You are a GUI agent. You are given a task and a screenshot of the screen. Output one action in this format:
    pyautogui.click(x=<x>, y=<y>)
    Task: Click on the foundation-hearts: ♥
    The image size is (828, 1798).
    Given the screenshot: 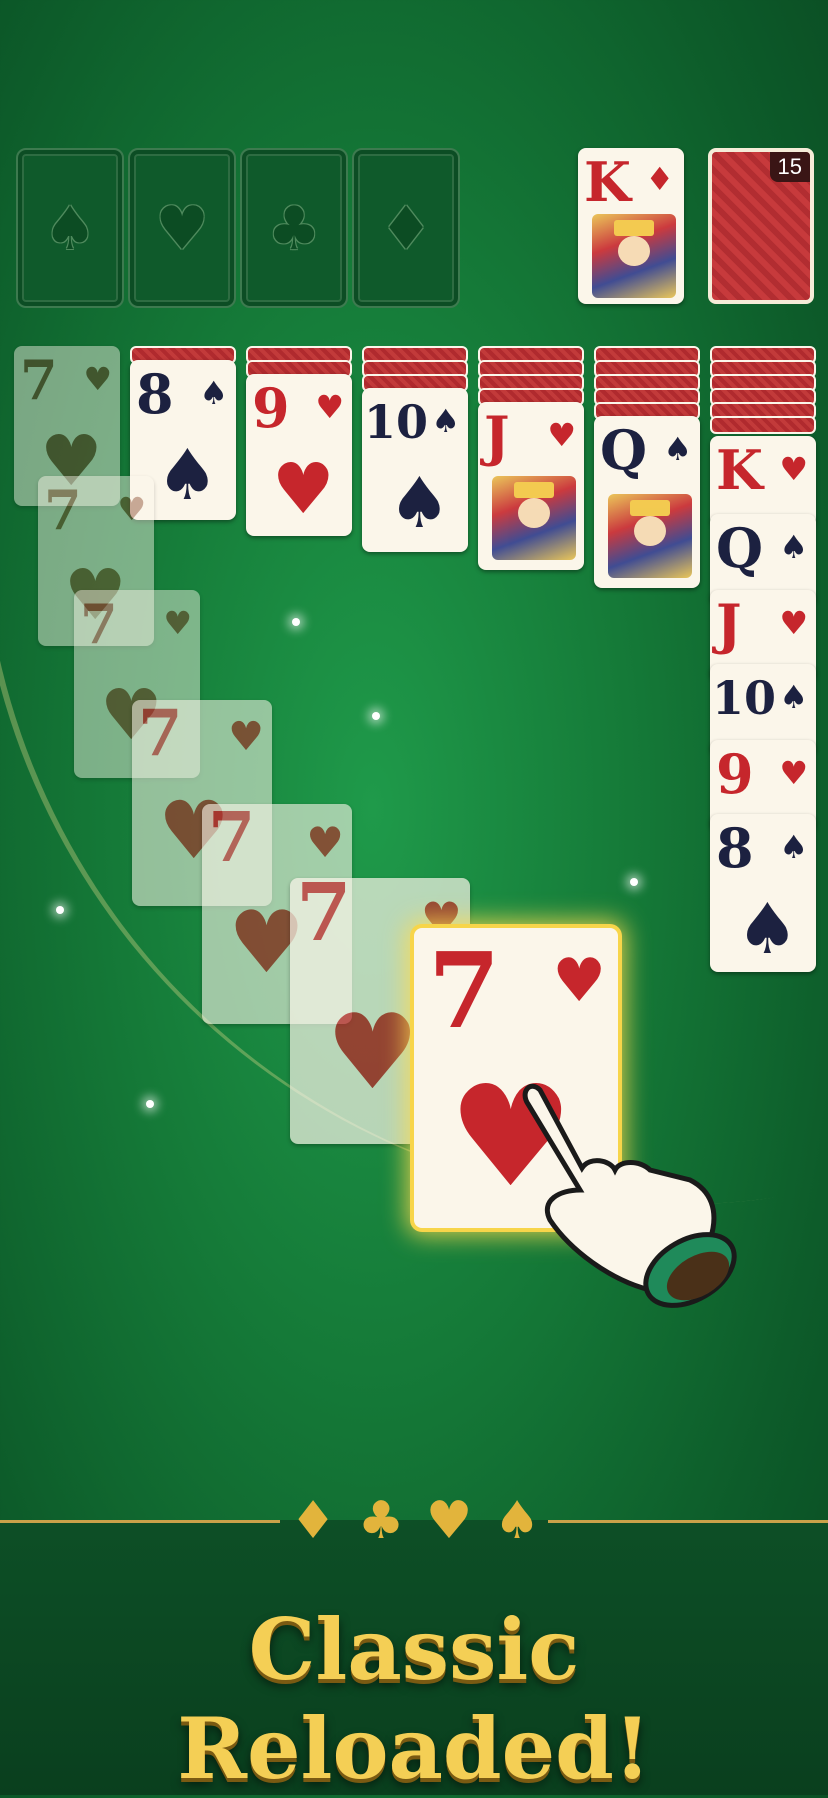 What is the action you would take?
    pyautogui.click(x=182, y=228)
    